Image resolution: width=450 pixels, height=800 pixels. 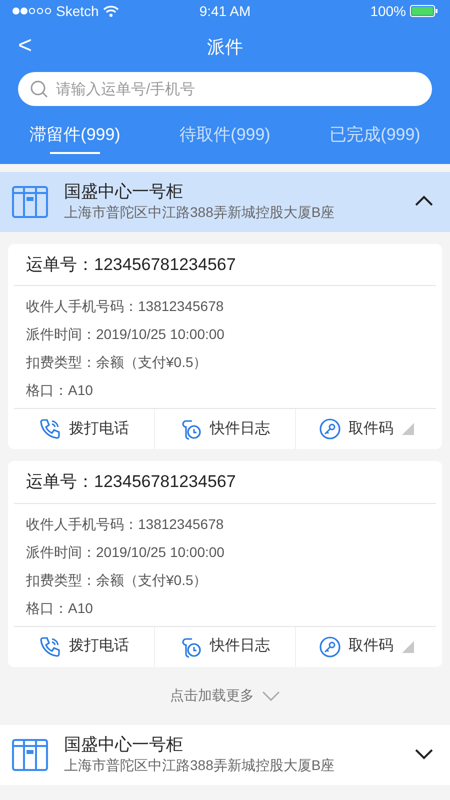 I want to click on carrier-name: Sketch, so click(x=77, y=11).